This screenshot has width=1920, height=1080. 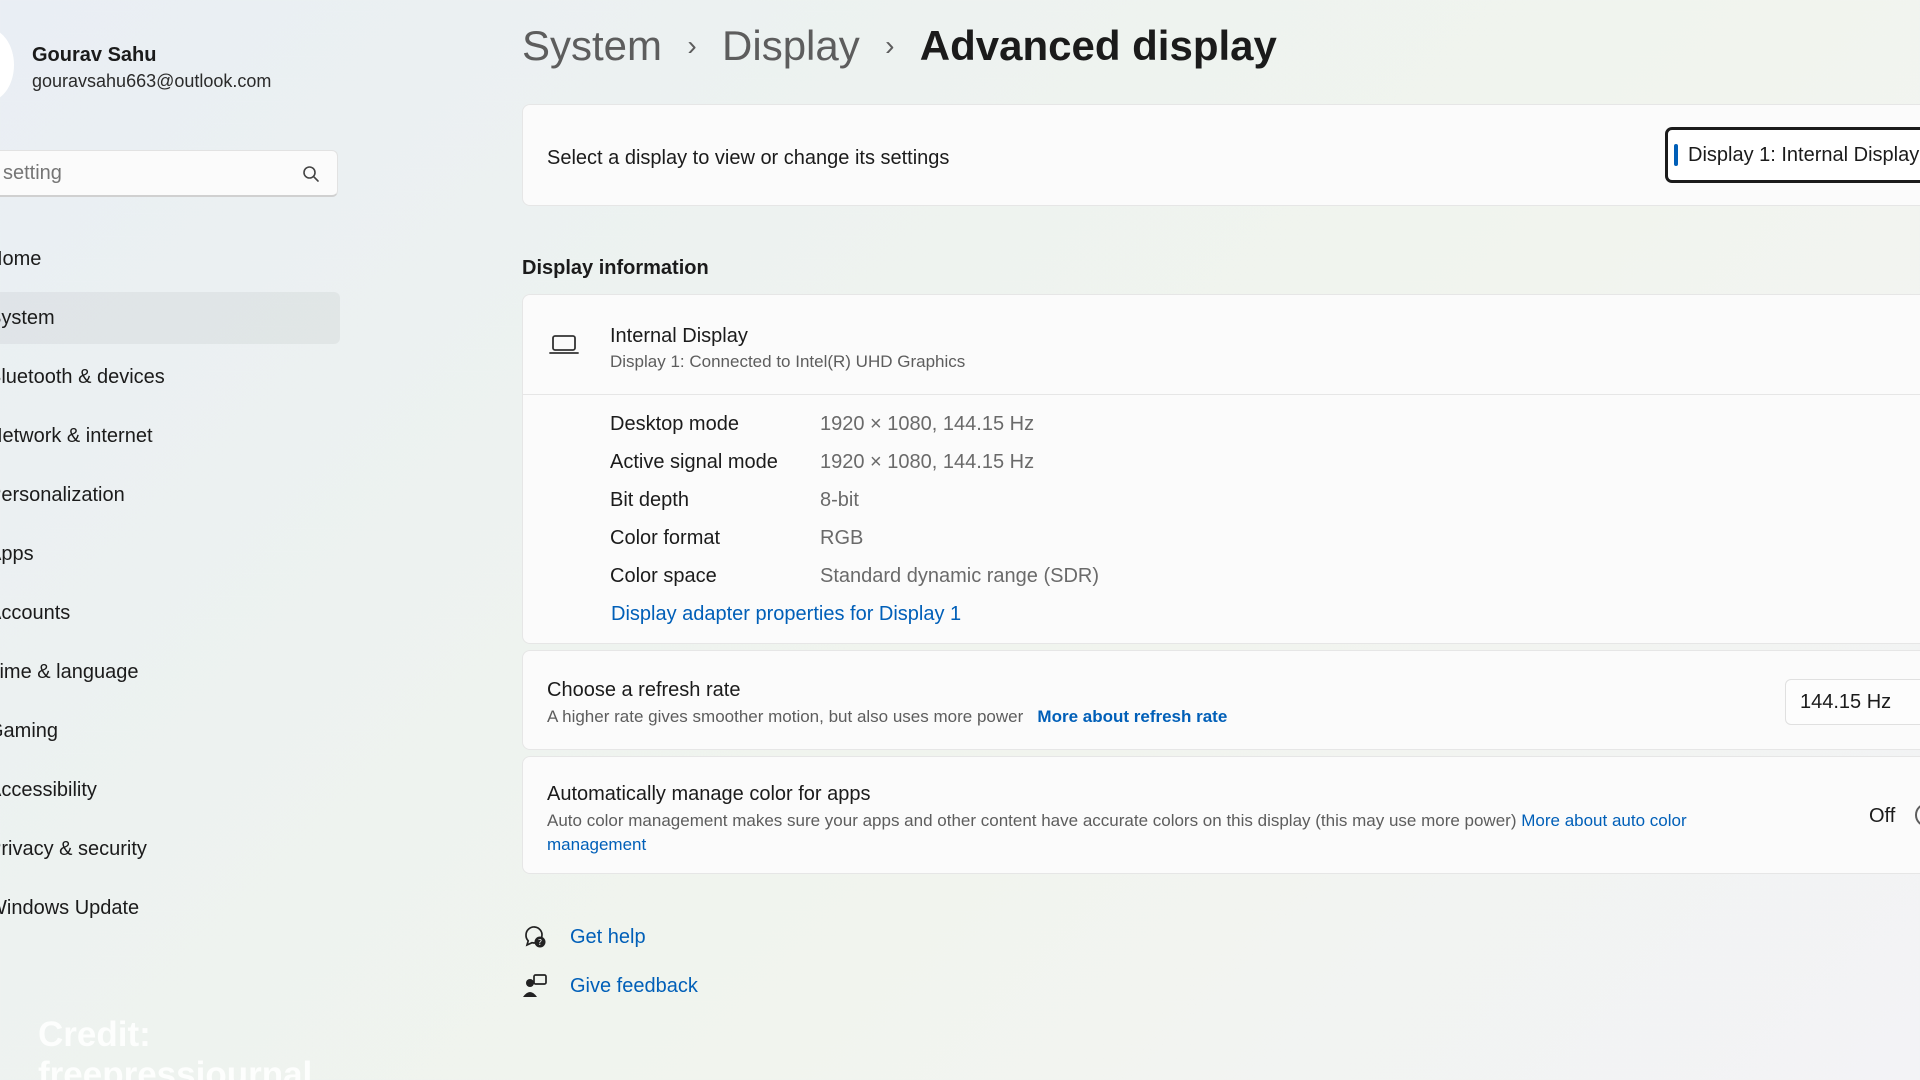 I want to click on sidebar-item-accessibility: Accessibility, so click(x=170, y=790).